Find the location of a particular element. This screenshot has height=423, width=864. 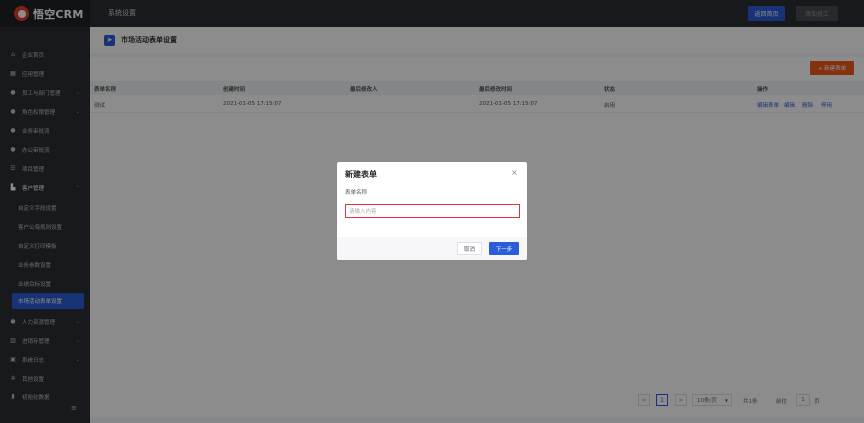

form-name-input: 请输入内容 is located at coordinates (432, 211).